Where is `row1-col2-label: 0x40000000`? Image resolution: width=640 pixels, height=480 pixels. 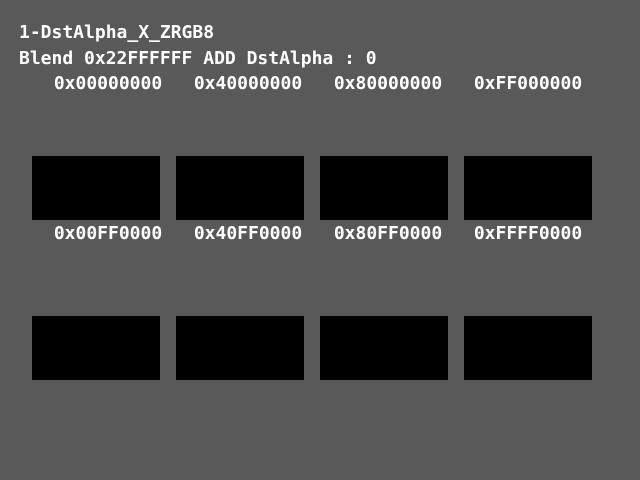
row1-col2-label: 0x40000000 is located at coordinates (248, 83).